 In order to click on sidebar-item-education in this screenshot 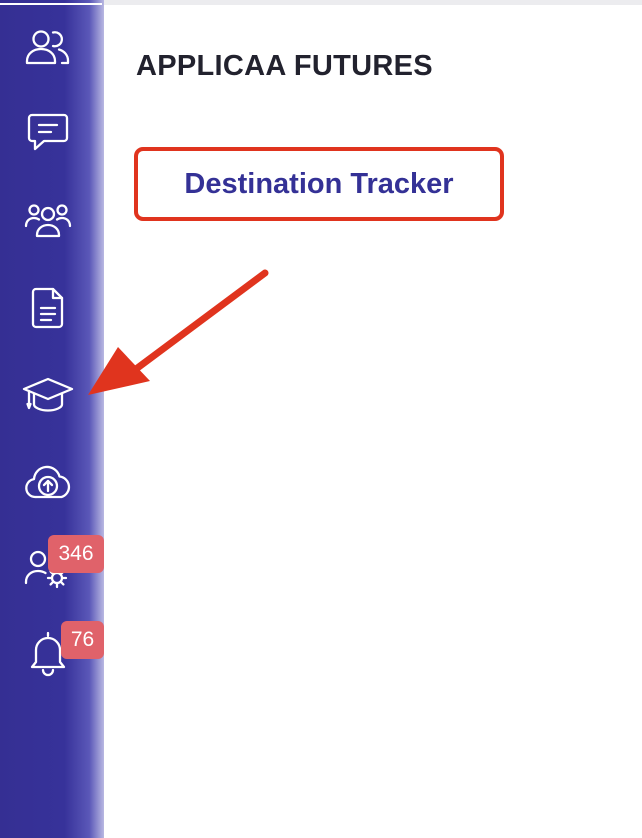, I will do `click(48, 395)`.